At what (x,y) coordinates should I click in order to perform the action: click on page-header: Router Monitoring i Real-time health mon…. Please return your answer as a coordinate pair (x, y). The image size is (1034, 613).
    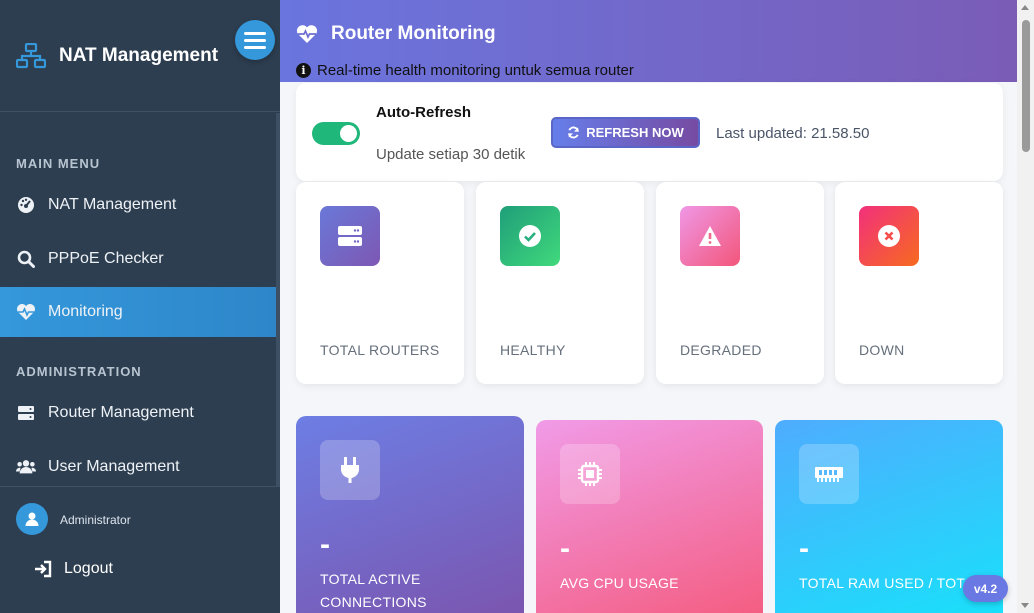
    Looking at the image, I should click on (657, 41).